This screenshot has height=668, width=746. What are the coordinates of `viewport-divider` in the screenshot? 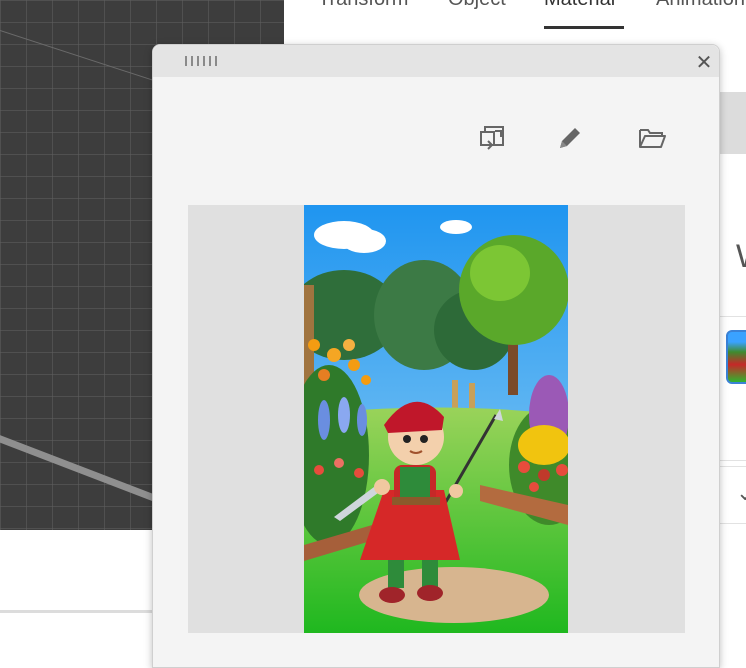 It's located at (80, 611).